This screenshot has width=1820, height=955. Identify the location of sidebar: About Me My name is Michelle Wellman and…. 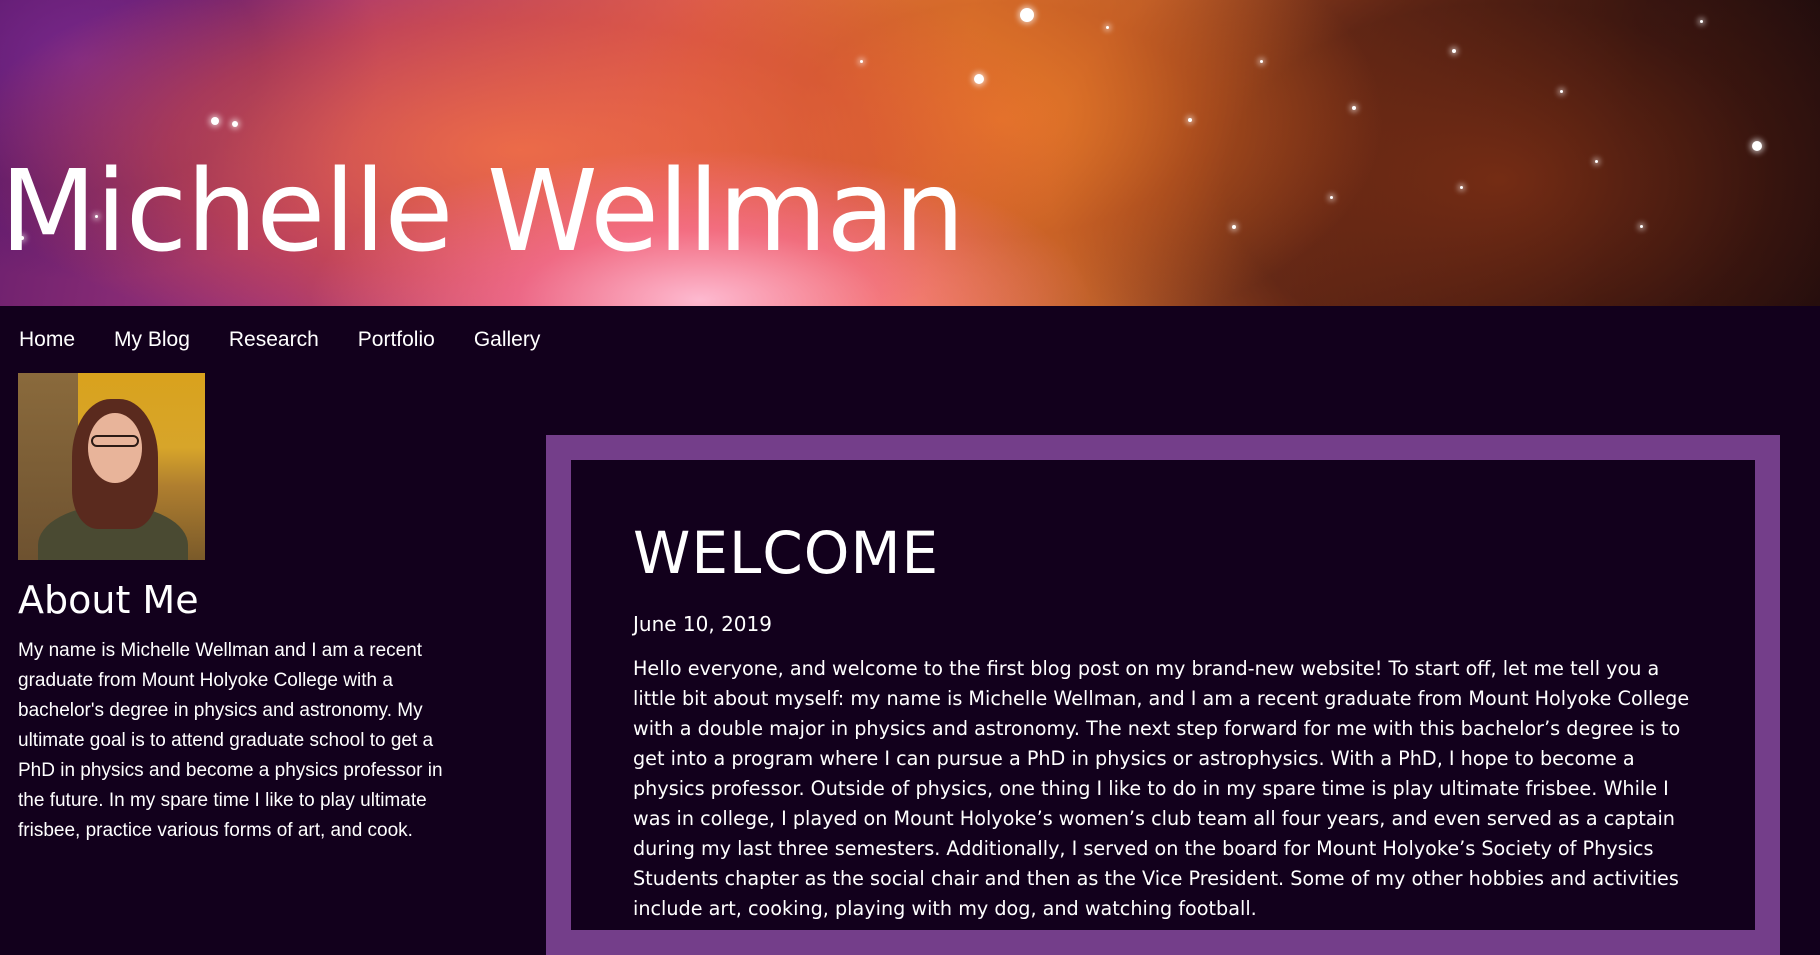
(233, 609).